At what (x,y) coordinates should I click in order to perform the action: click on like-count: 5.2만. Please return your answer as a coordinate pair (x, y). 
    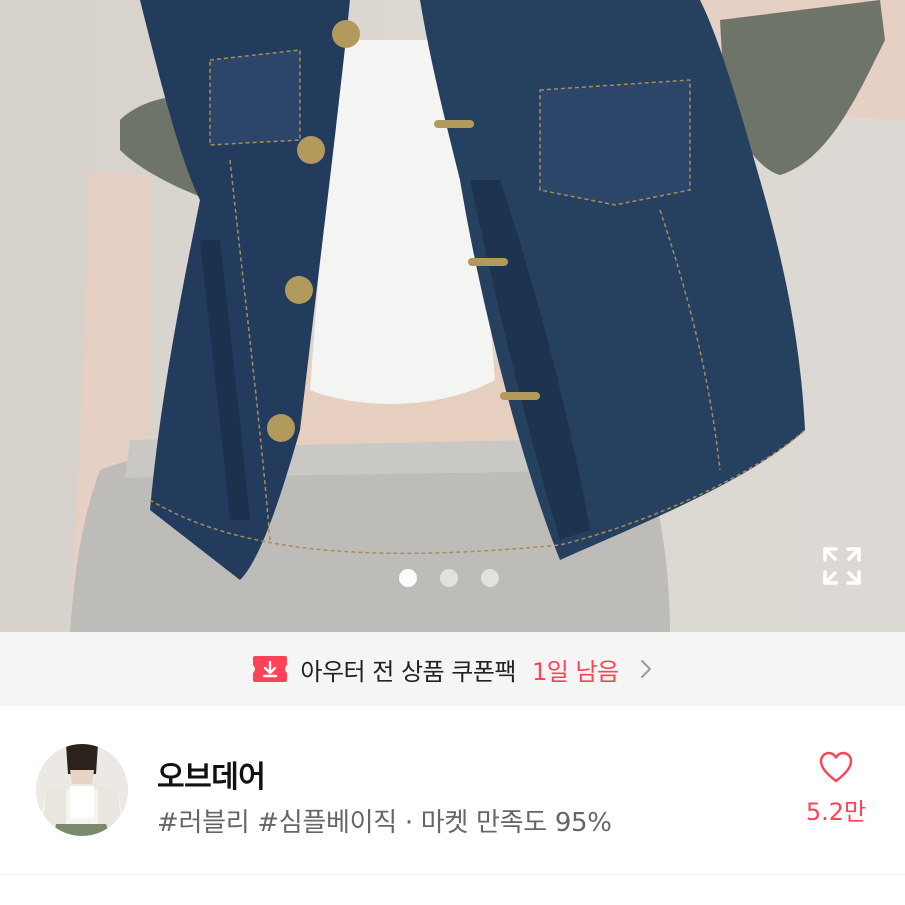
    Looking at the image, I should click on (836, 812).